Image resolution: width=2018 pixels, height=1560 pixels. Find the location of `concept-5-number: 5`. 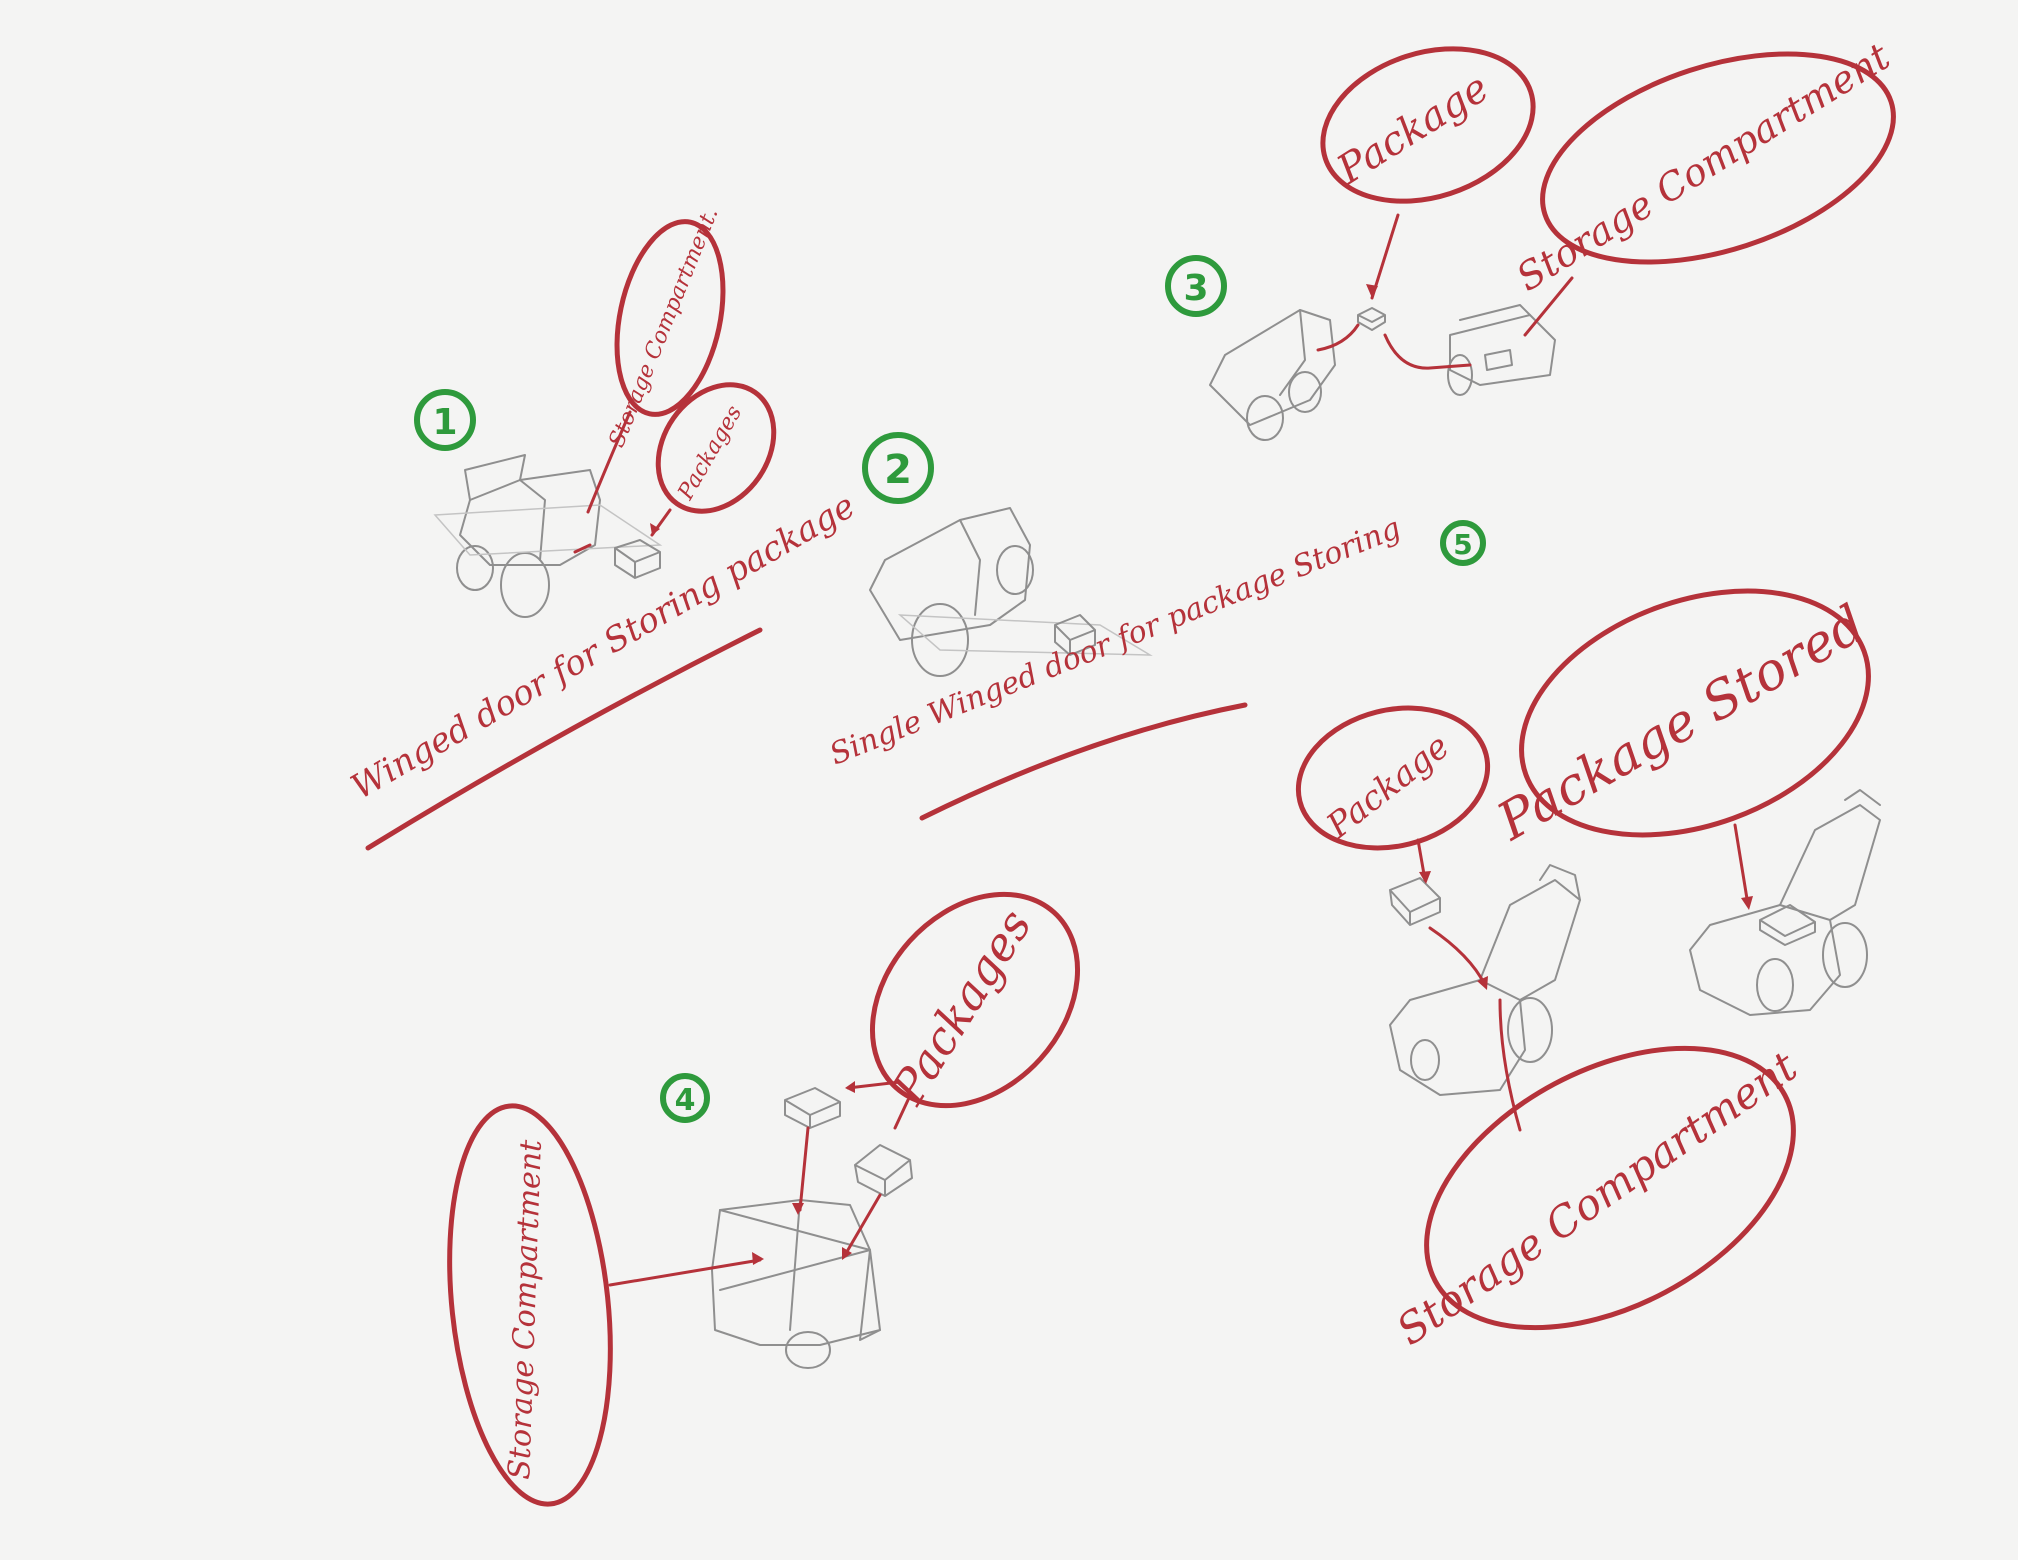

concept-5-number: 5 is located at coordinates (1462, 544).